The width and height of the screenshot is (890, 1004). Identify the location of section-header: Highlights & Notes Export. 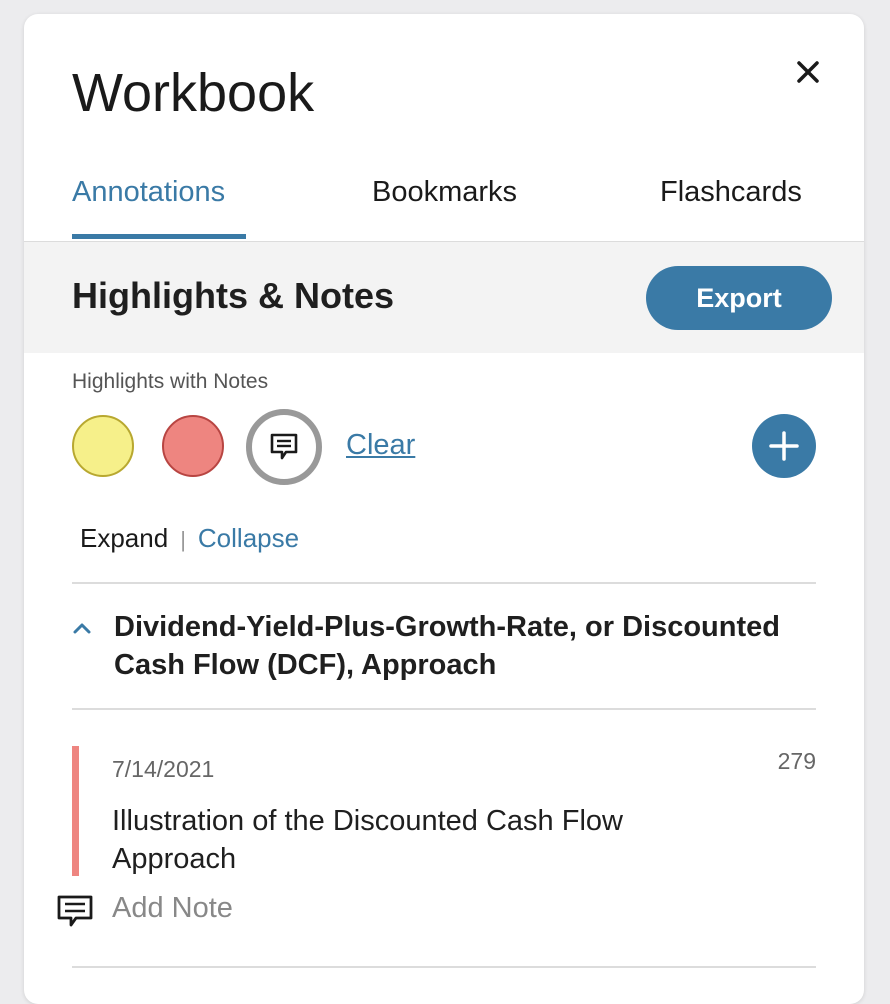
(444, 297).